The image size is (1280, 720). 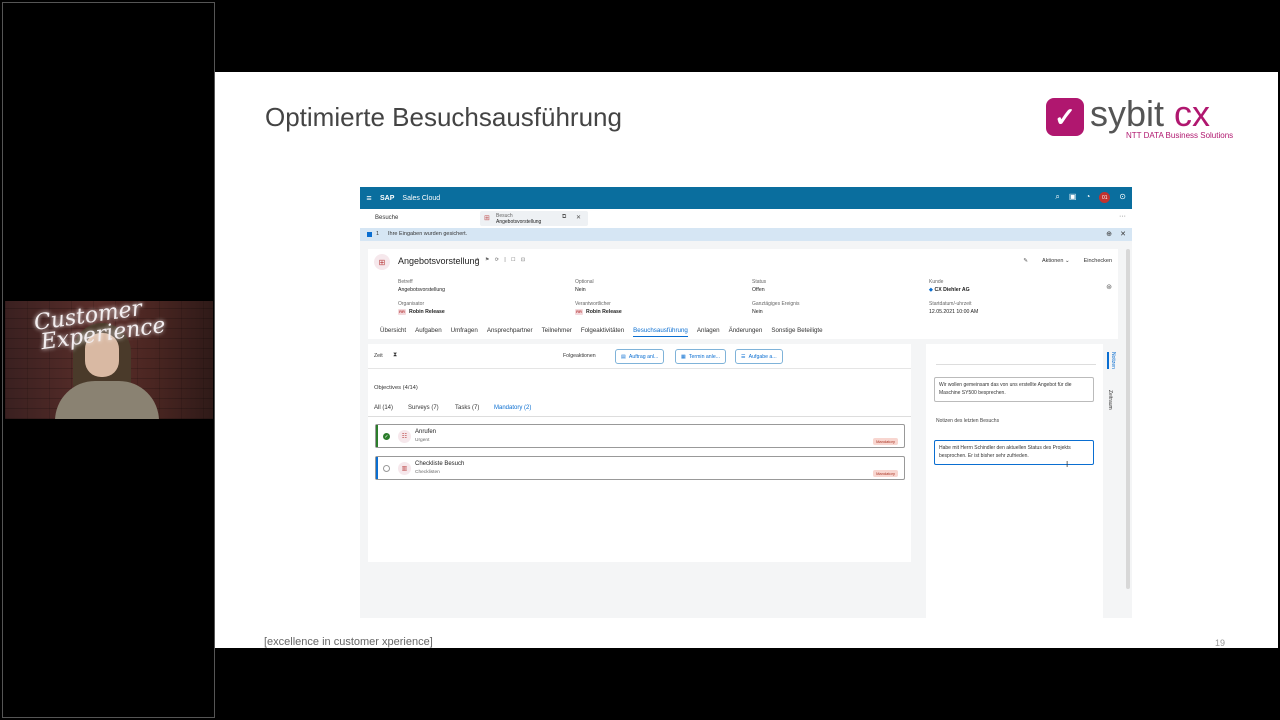 I want to click on objective-name: Checkliste Besuch, so click(x=440, y=464).